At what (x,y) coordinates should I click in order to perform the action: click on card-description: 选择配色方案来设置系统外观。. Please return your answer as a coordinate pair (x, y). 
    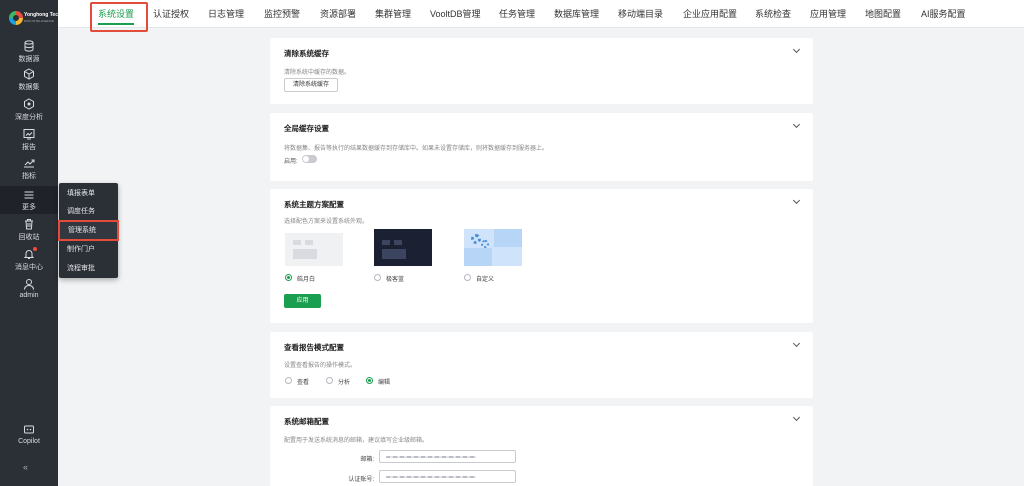
    Looking at the image, I should click on (326, 222).